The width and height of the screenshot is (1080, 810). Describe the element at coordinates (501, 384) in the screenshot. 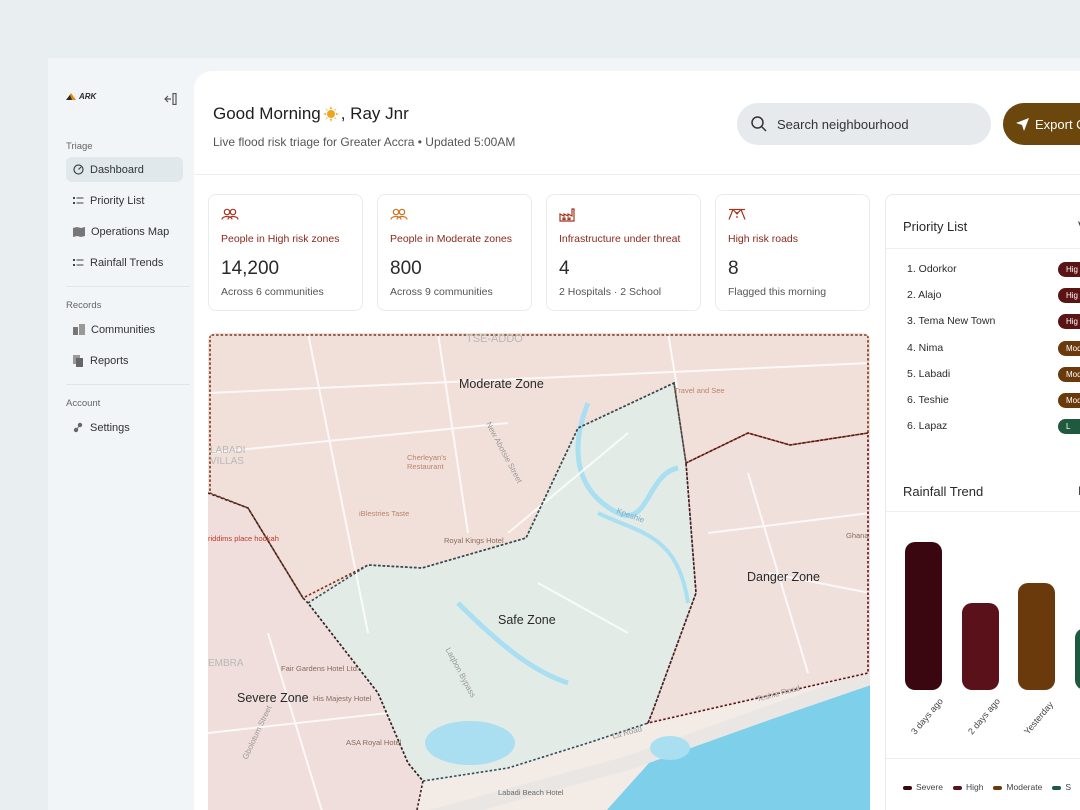

I see `map-zone-label: Moderate Zone` at that location.